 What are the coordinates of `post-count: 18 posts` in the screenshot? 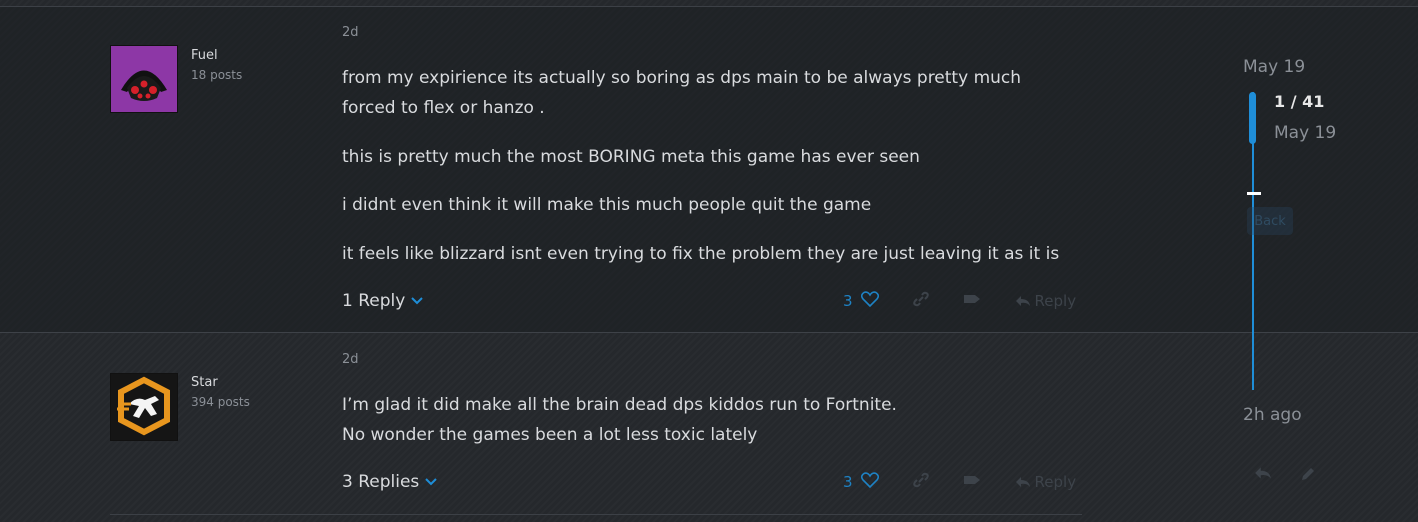 It's located at (217, 75).